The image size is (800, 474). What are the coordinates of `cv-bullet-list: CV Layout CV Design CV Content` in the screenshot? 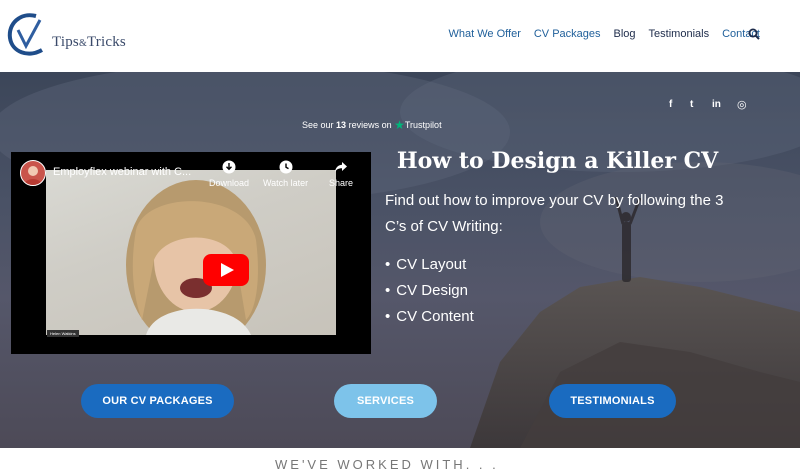 It's located at (429, 291).